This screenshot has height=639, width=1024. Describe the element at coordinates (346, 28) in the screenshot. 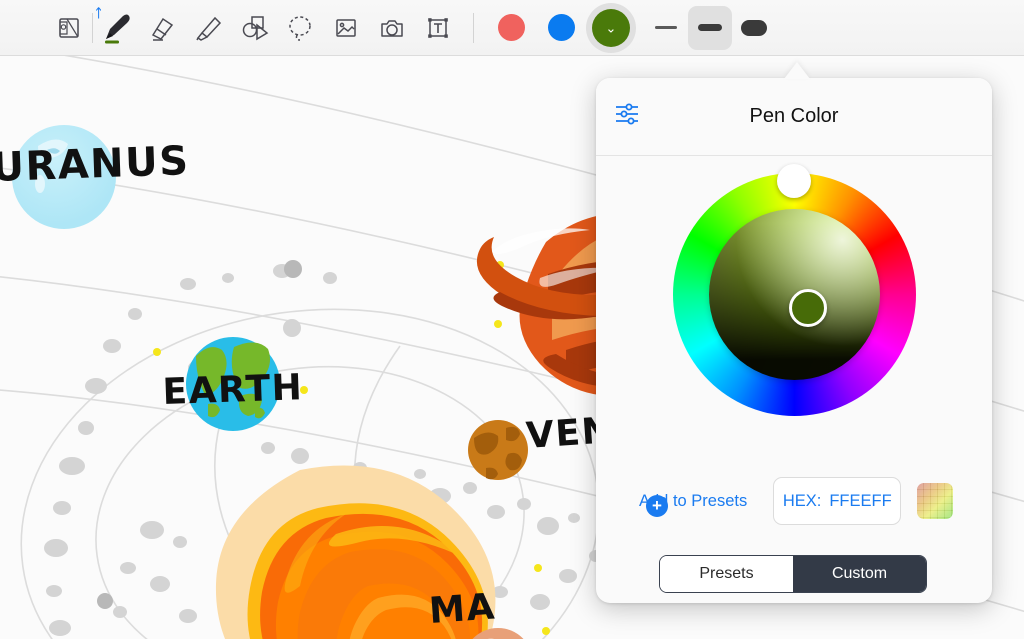

I see `insert-image-icon` at that location.